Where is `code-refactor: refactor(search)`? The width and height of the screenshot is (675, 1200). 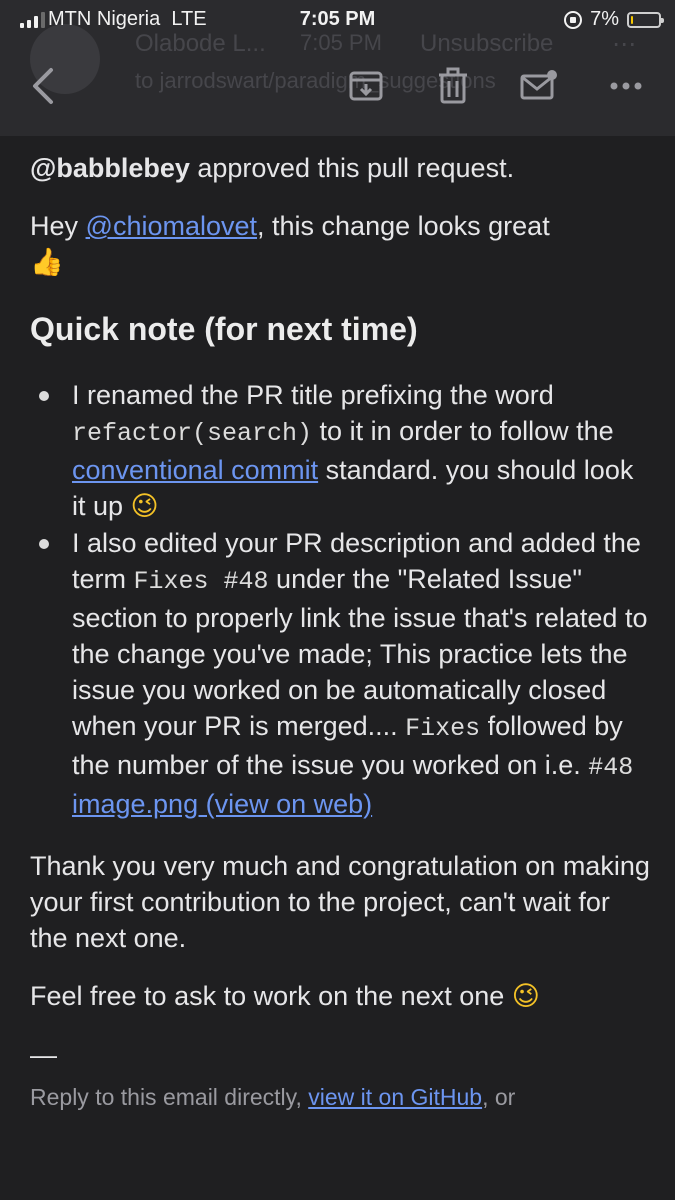
code-refactor: refactor(search) is located at coordinates (192, 433).